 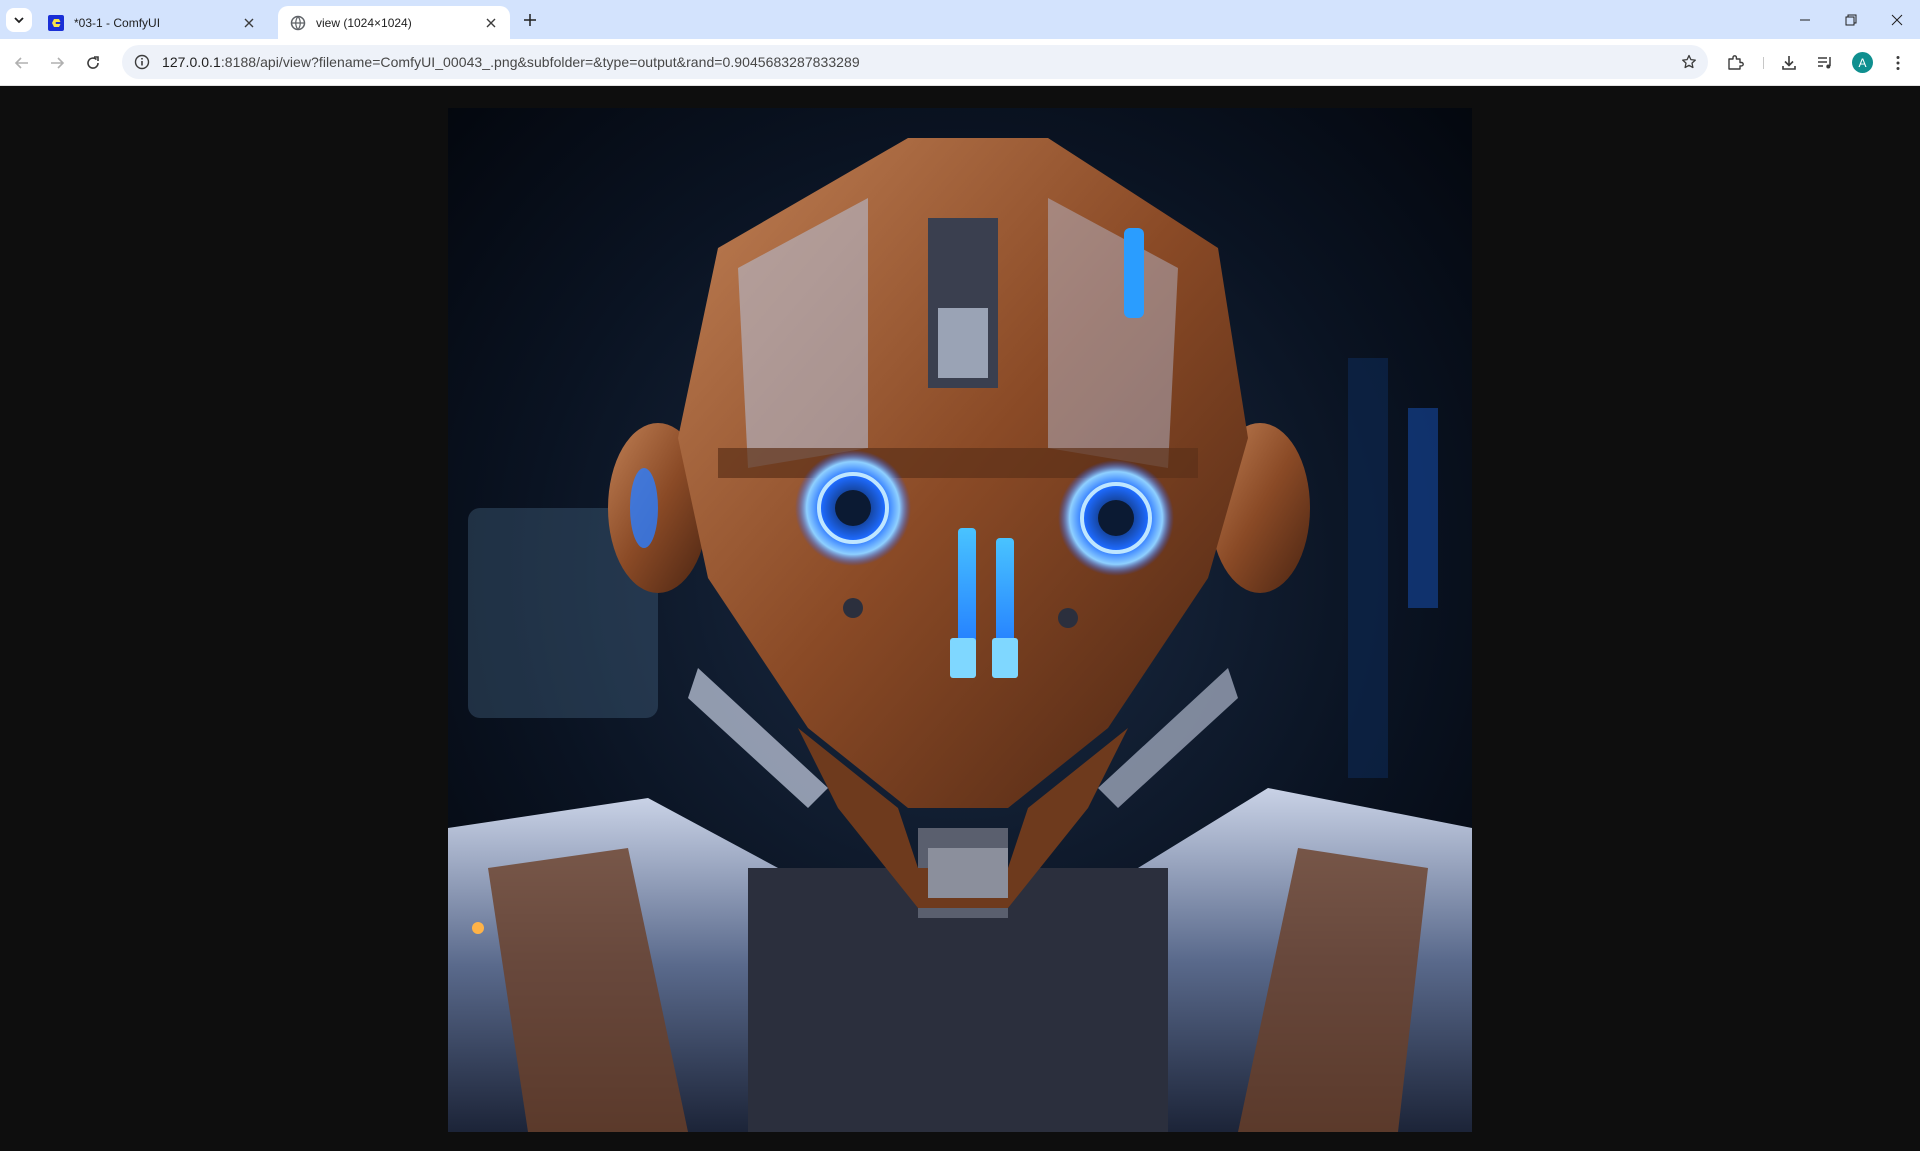 I want to click on close-window-button, so click(x=1897, y=19).